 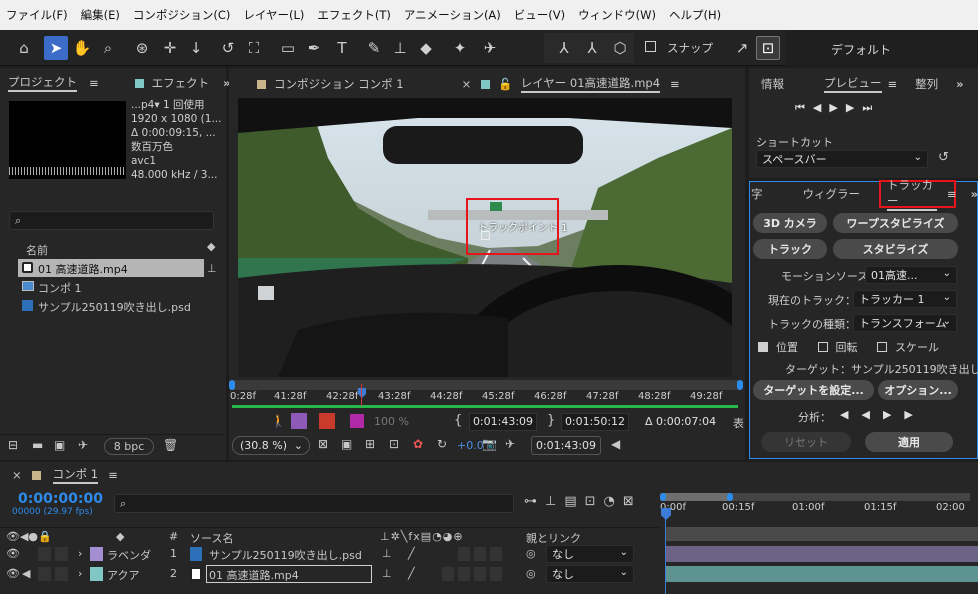 I want to click on viewer-res-percent: 100 %, so click(x=391, y=421).